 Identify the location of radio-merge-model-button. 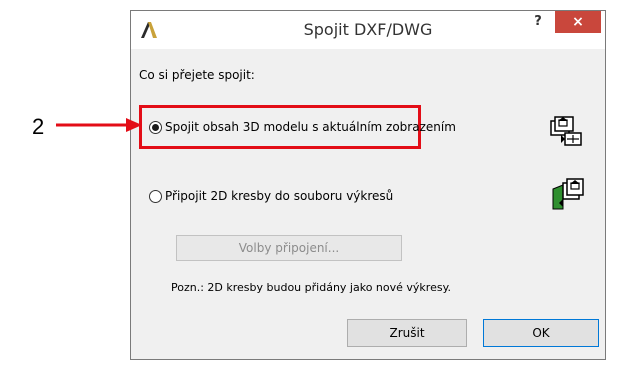
(155, 127).